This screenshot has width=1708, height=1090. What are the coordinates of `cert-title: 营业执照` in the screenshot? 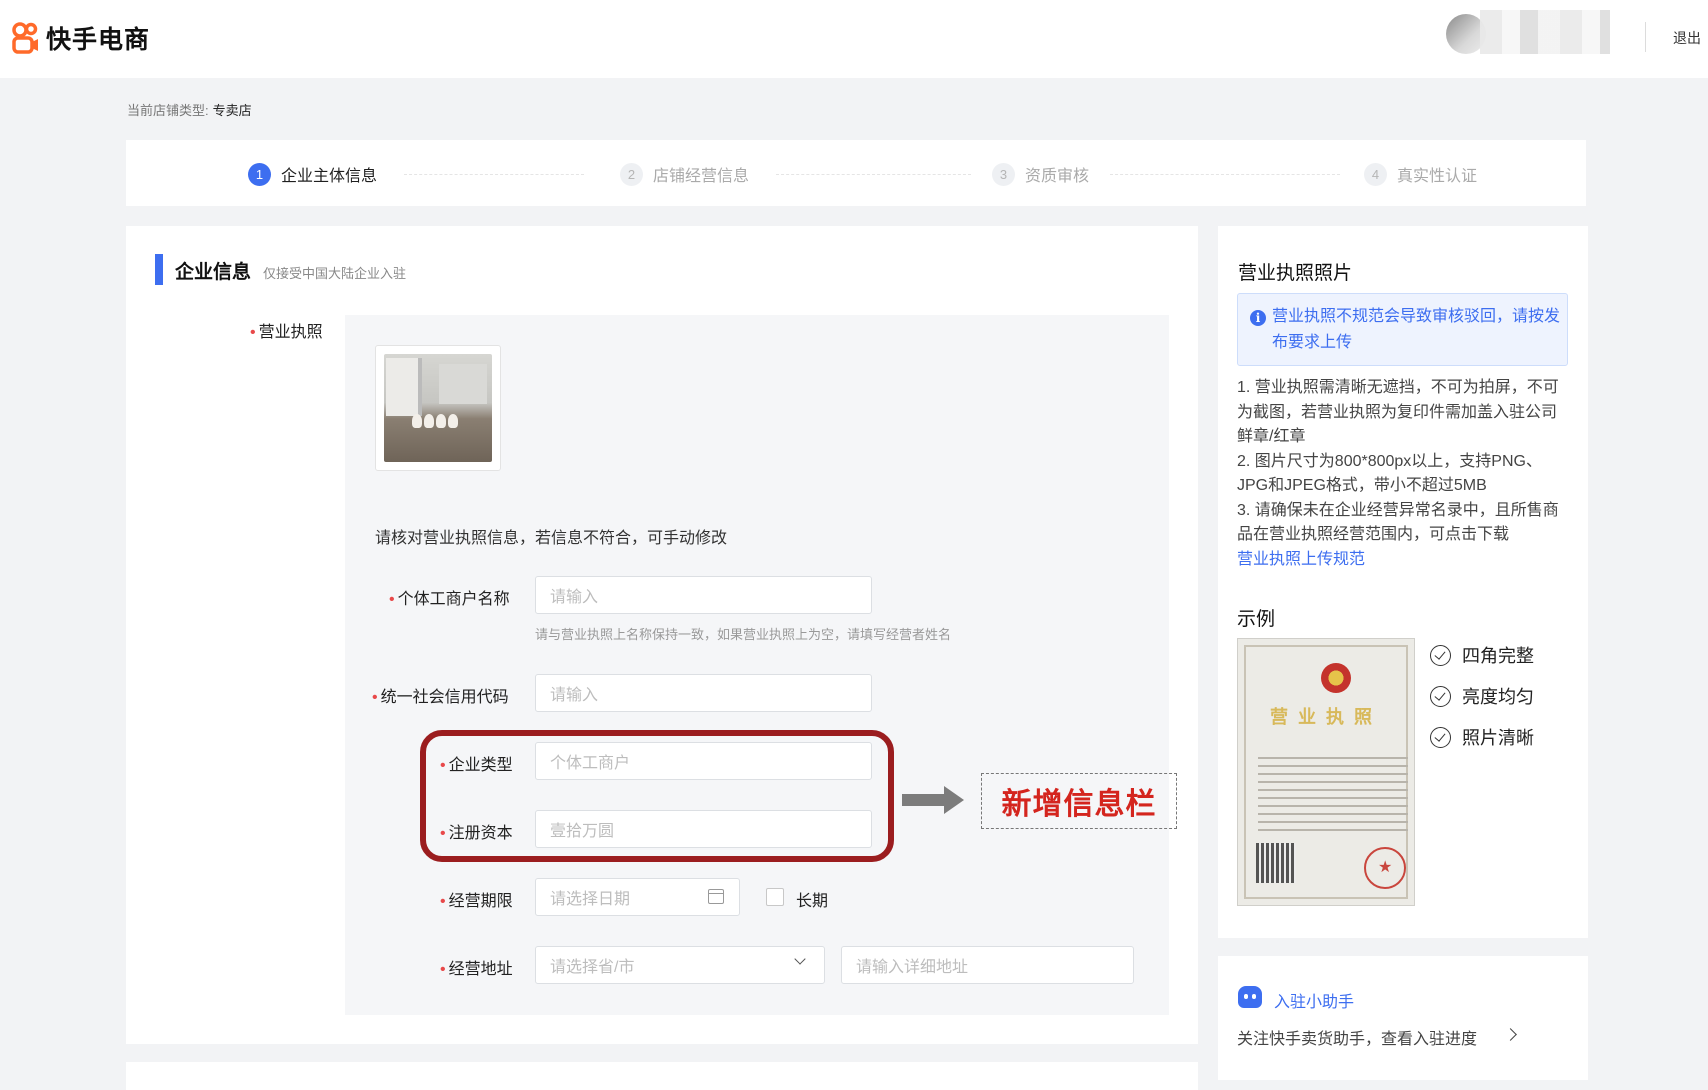 It's located at (1326, 717).